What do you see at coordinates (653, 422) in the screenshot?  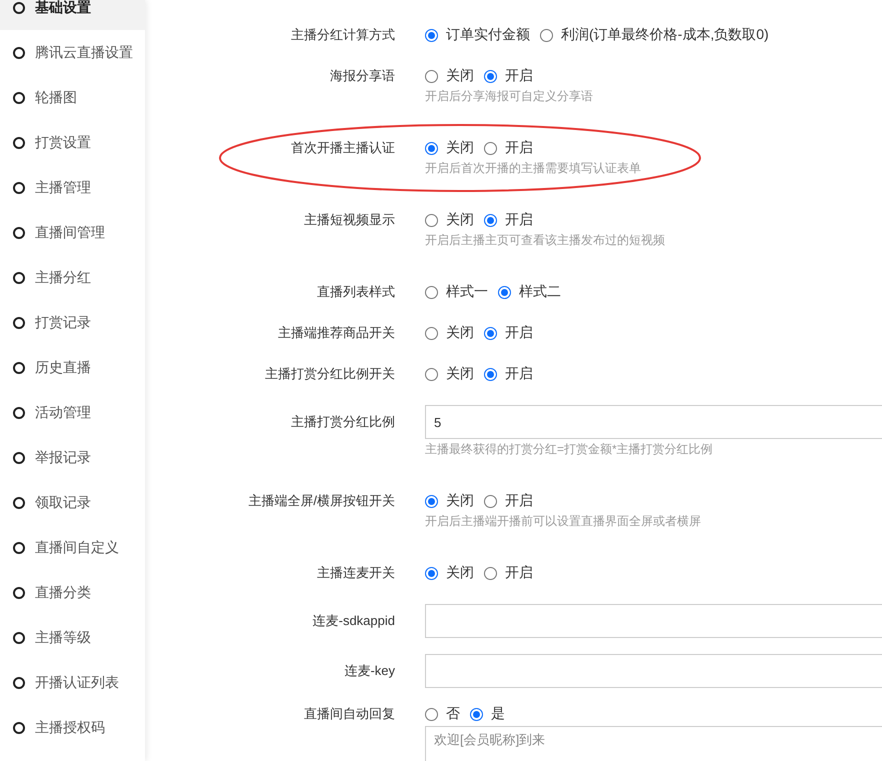 I see `text-field: 5` at bounding box center [653, 422].